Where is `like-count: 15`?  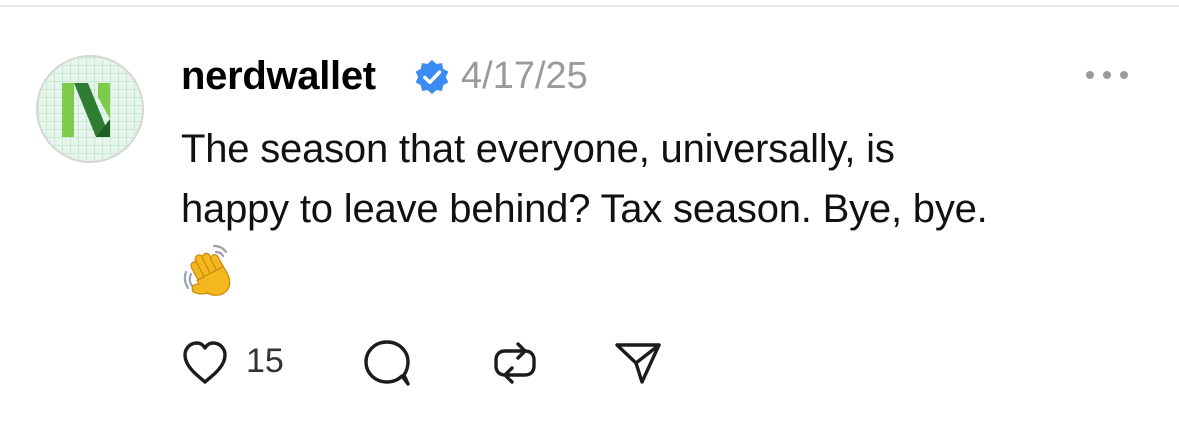 like-count: 15 is located at coordinates (265, 361).